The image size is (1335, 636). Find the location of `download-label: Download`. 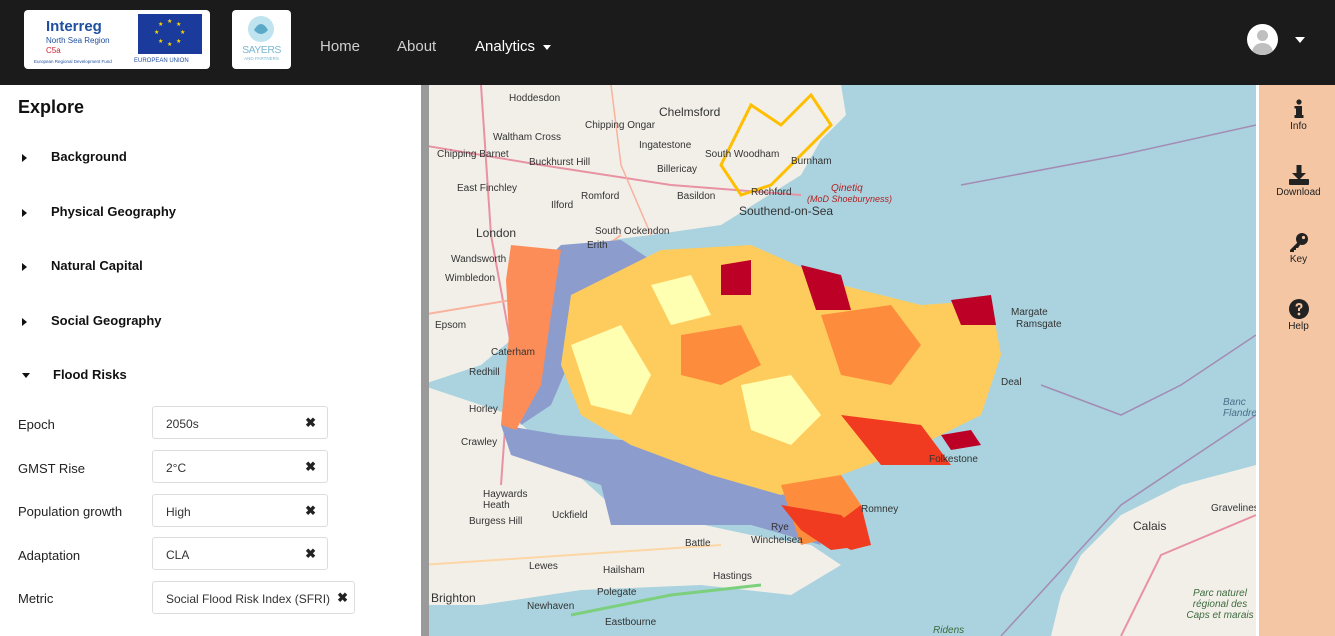

download-label: Download is located at coordinates (1298, 192).